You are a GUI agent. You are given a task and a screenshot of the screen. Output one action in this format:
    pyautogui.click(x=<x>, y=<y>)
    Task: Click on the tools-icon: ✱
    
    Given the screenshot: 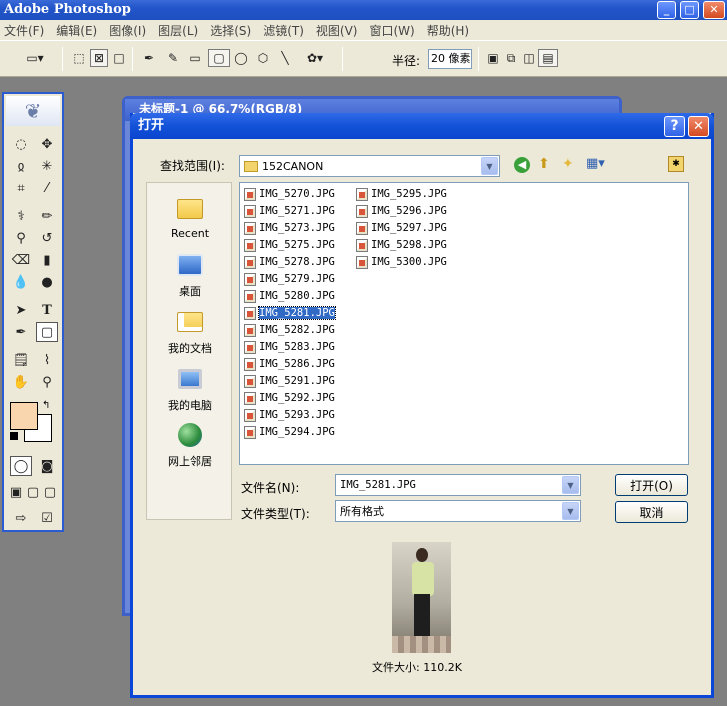 What is the action you would take?
    pyautogui.click(x=676, y=164)
    